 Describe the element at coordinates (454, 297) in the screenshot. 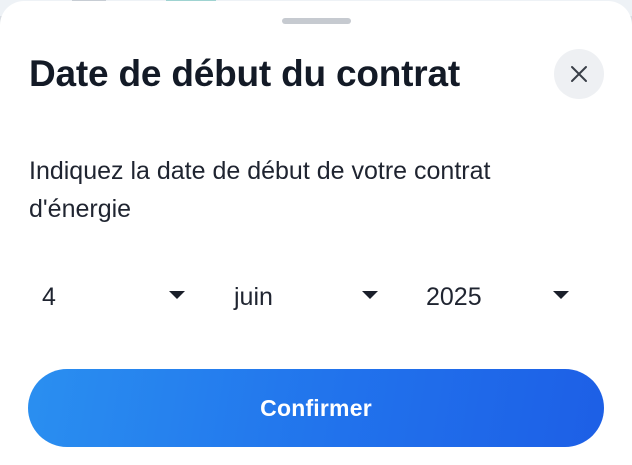

I see `year-value: 2025` at that location.